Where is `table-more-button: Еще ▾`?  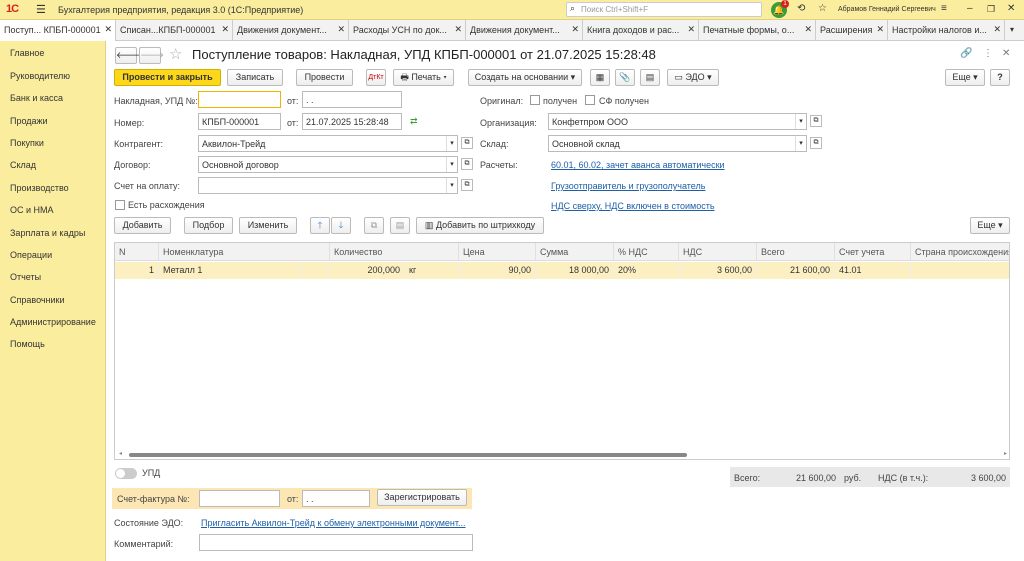
table-more-button: Еще ▾ is located at coordinates (990, 225).